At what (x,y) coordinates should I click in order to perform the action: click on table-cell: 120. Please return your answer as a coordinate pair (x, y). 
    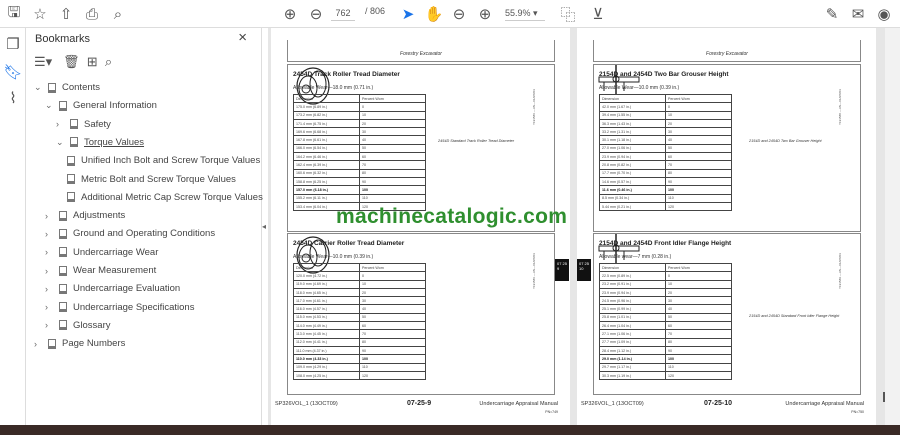
    Looking at the image, I should click on (698, 375).